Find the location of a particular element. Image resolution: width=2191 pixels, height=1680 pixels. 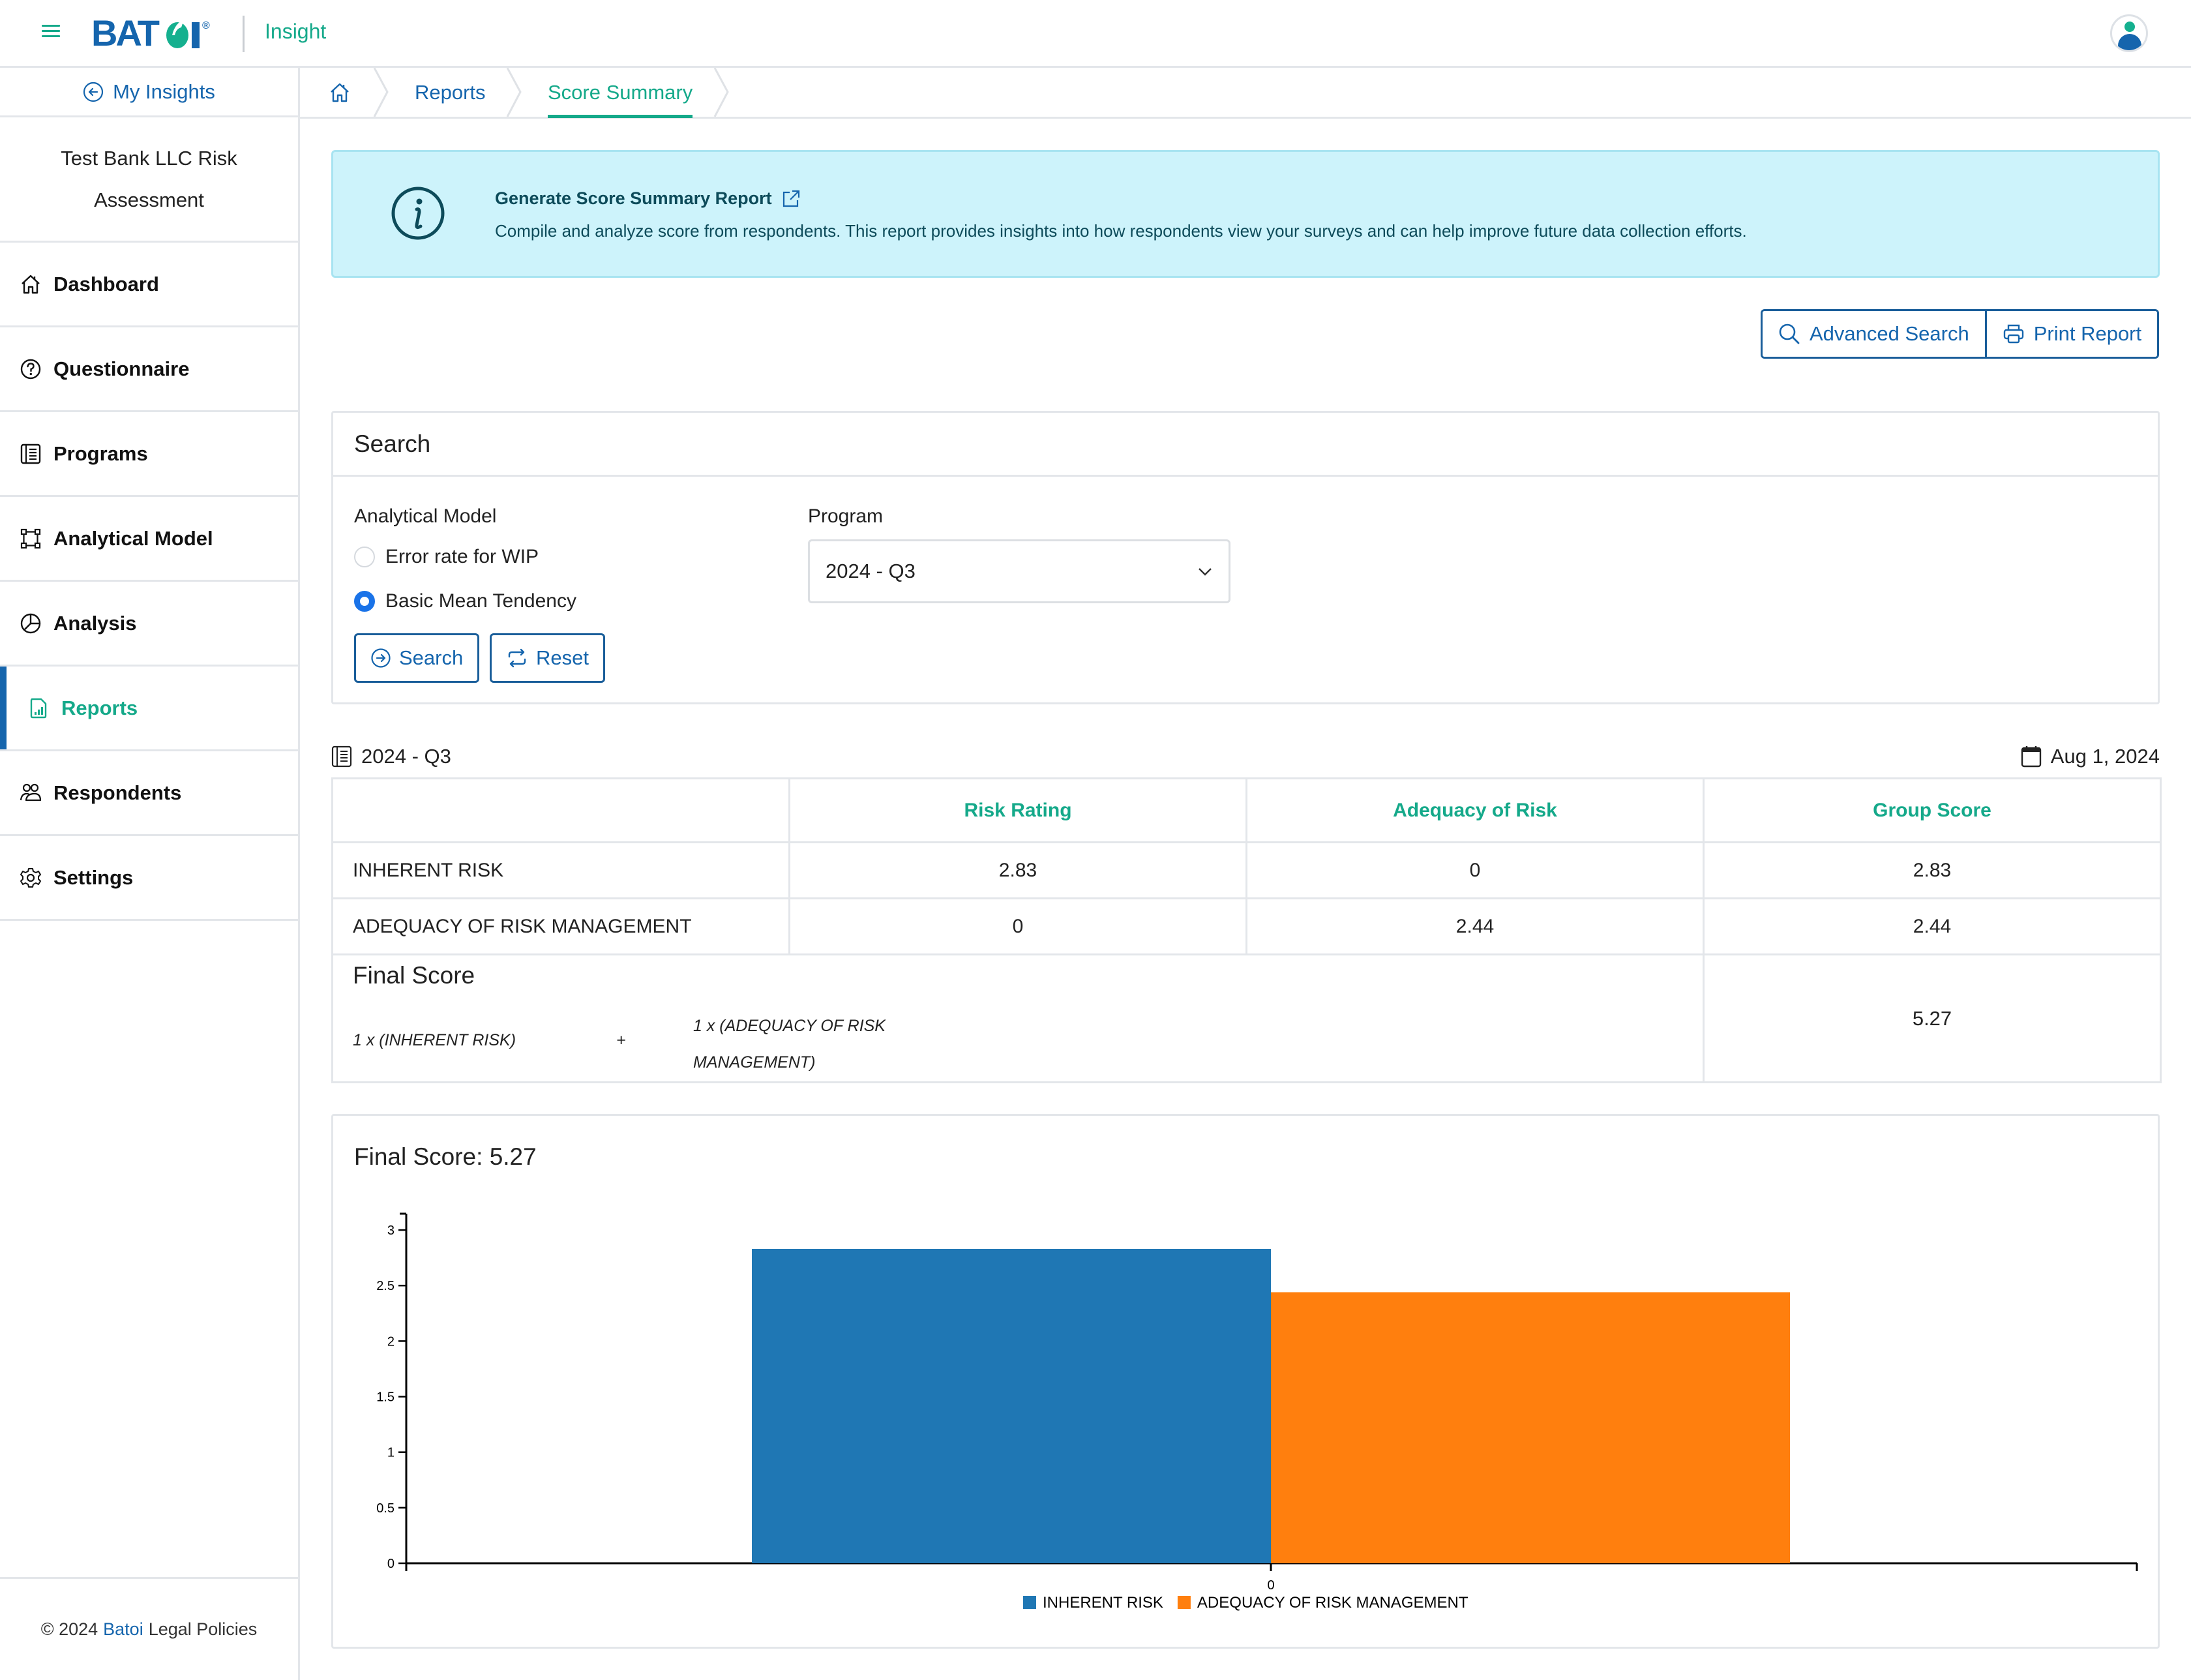

y-tick-label: 0.5 is located at coordinates (385, 1508).